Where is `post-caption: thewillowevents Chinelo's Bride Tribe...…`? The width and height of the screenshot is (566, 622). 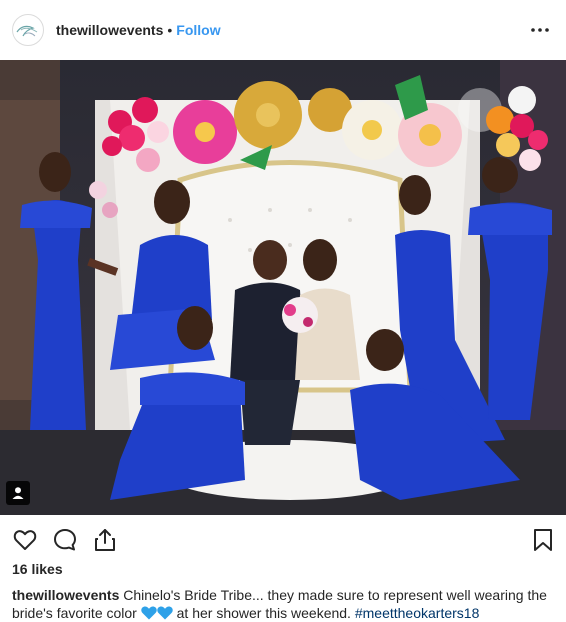 post-caption: thewillowevents Chinelo's Bride Tribe...… is located at coordinates (282, 604).